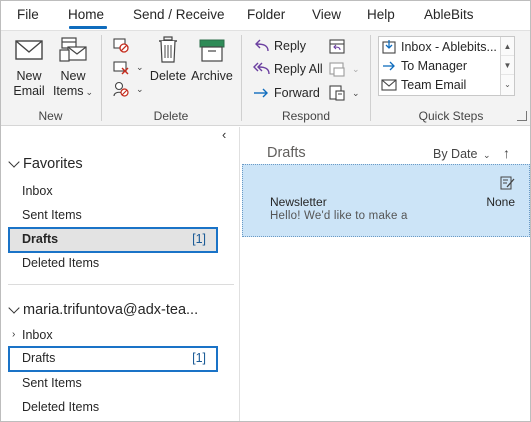 The height and width of the screenshot is (422, 531). Describe the element at coordinates (73, 67) in the screenshot. I see `new-items-button: New Items ⌄` at that location.